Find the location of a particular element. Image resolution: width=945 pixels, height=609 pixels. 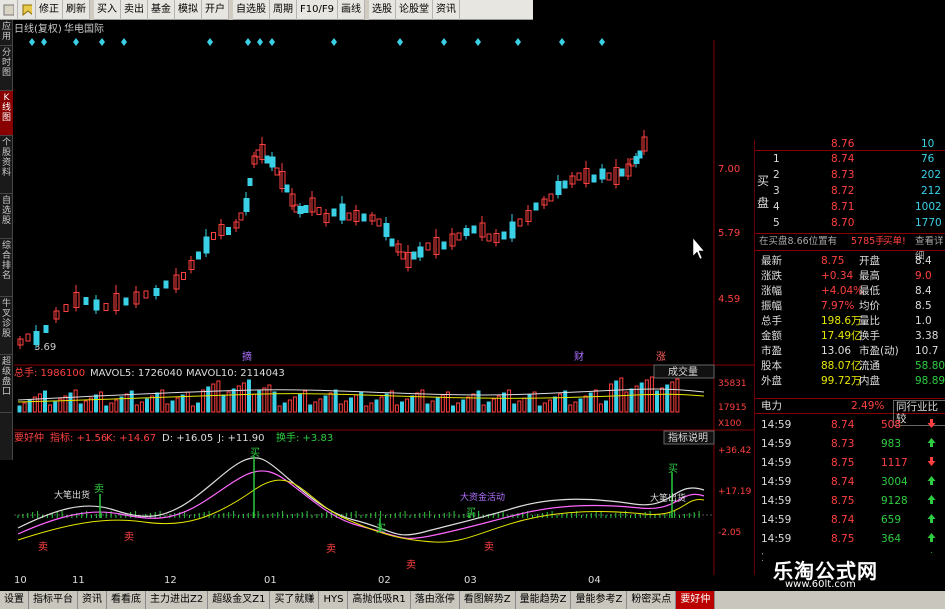

tab-settings: 设置 is located at coordinates (14, 600).